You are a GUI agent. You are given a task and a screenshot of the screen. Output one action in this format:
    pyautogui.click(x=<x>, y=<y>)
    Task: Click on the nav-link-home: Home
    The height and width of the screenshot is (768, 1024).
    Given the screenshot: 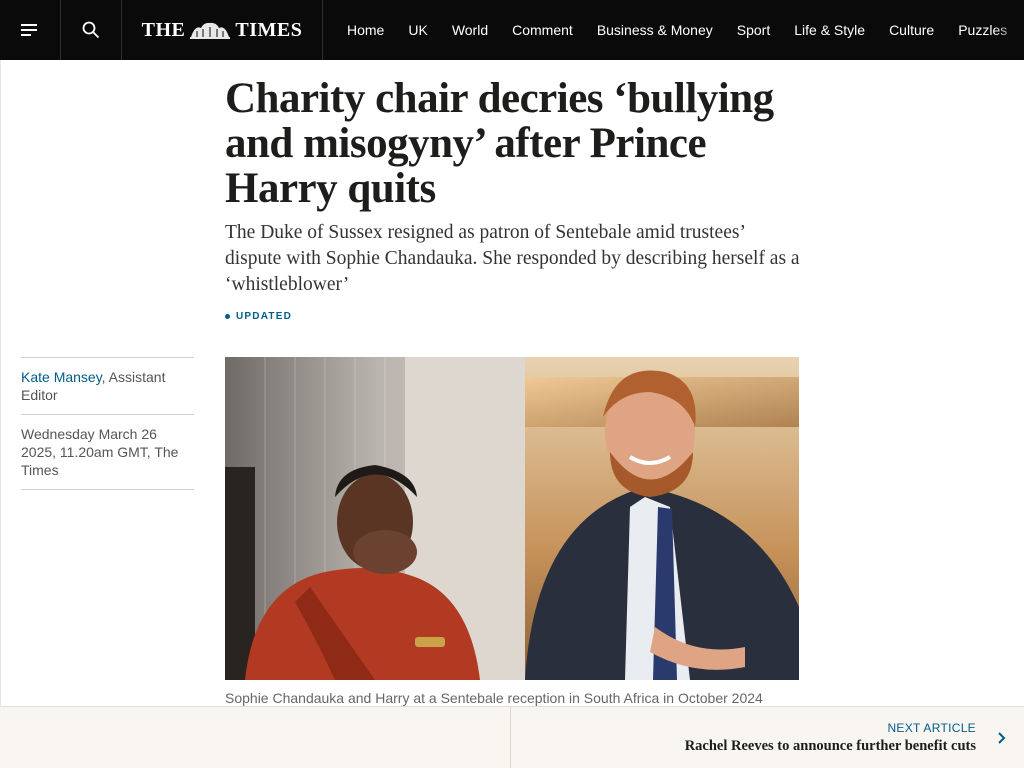 What is the action you would take?
    pyautogui.click(x=371, y=30)
    